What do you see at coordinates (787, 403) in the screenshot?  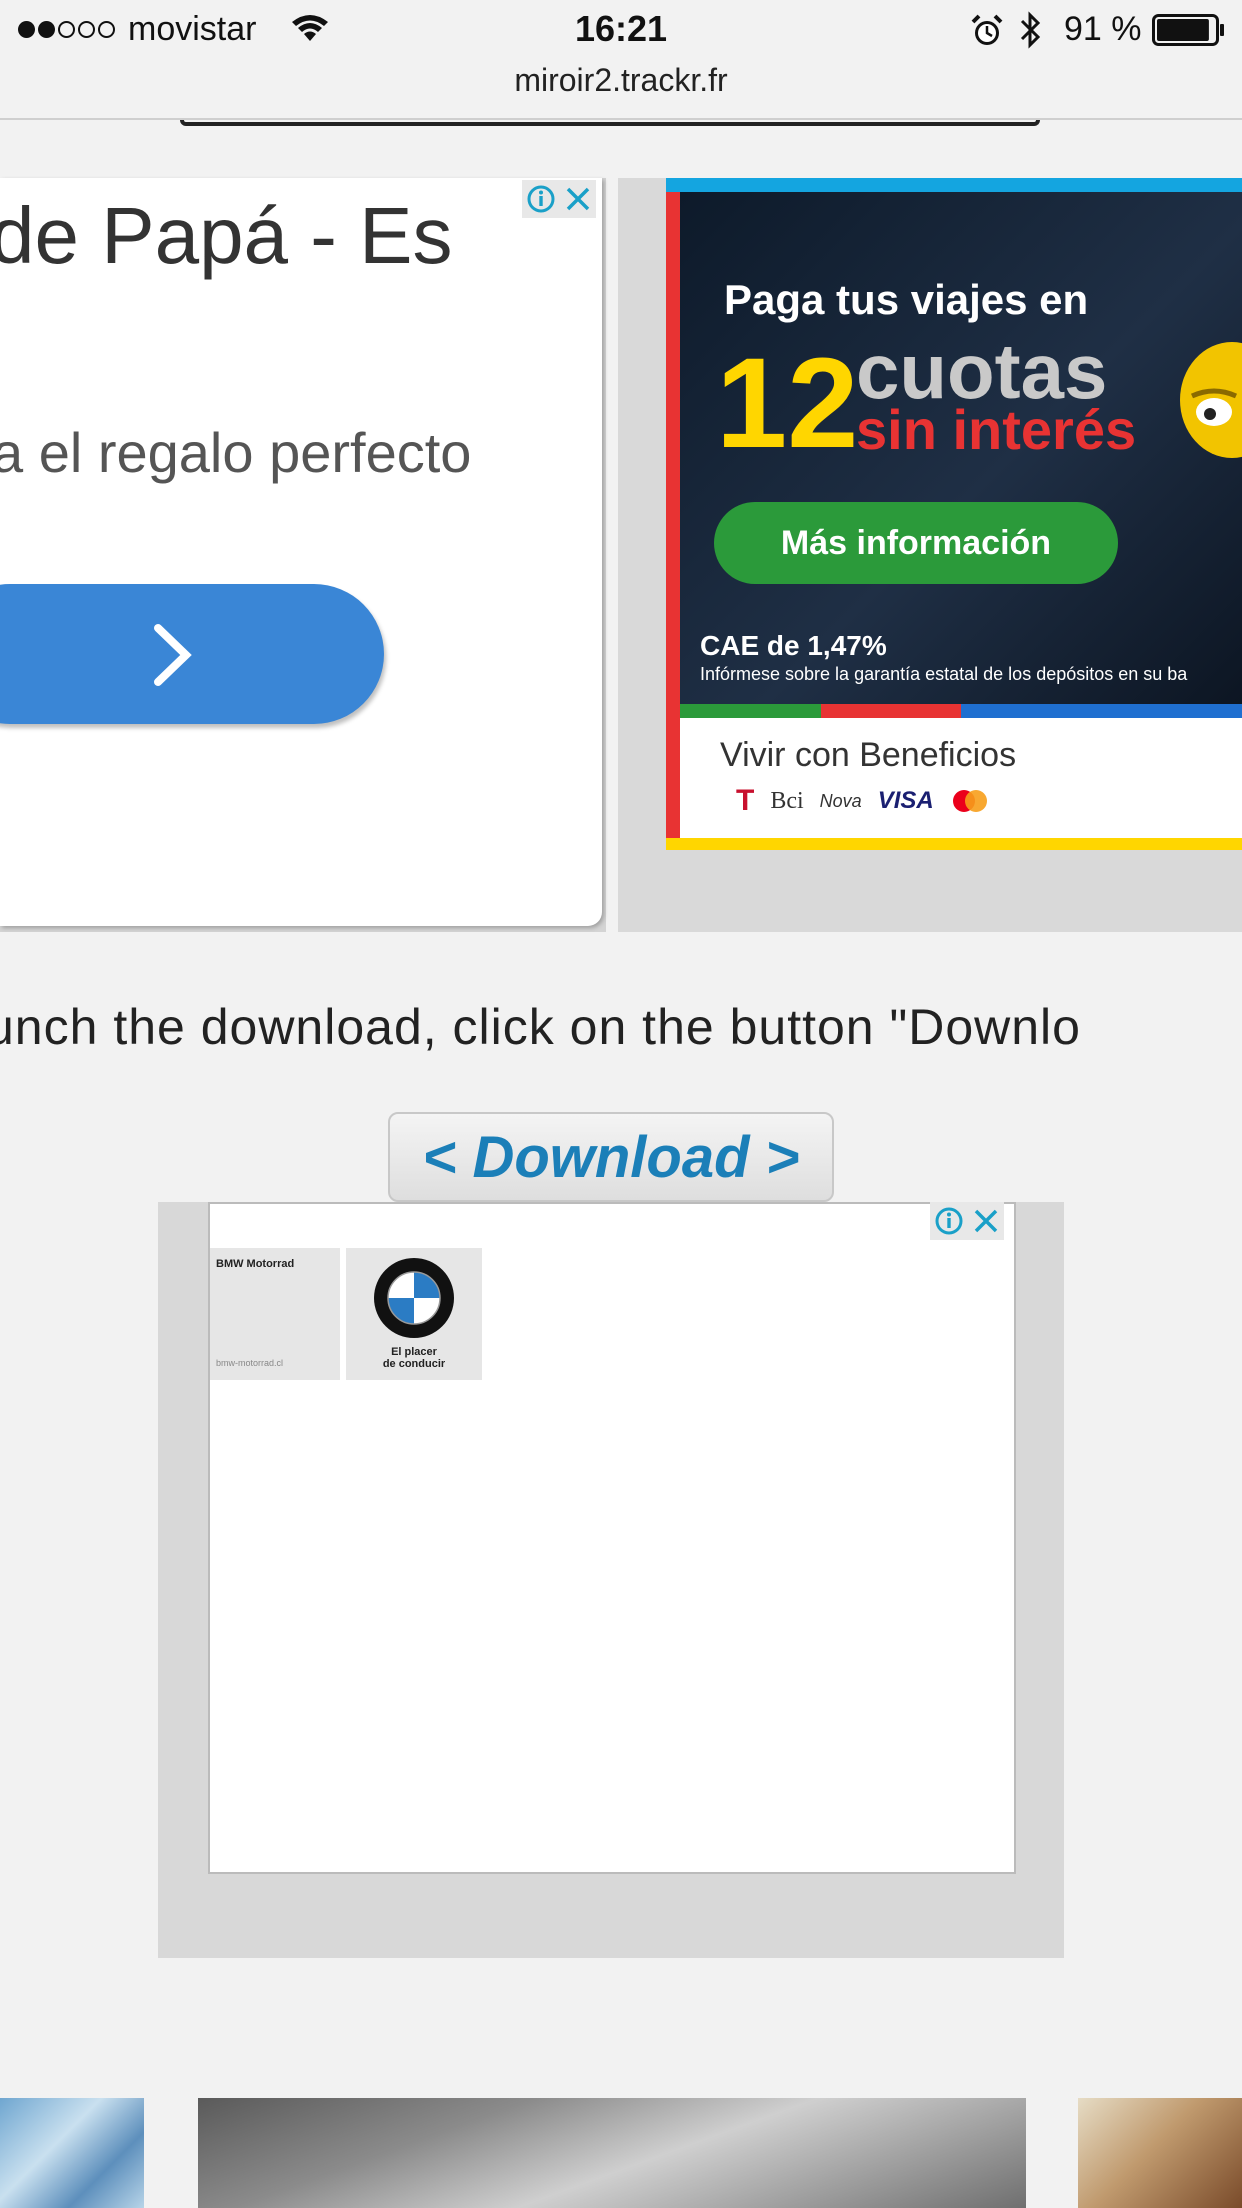 I see `ad-right-big-number: 12` at bounding box center [787, 403].